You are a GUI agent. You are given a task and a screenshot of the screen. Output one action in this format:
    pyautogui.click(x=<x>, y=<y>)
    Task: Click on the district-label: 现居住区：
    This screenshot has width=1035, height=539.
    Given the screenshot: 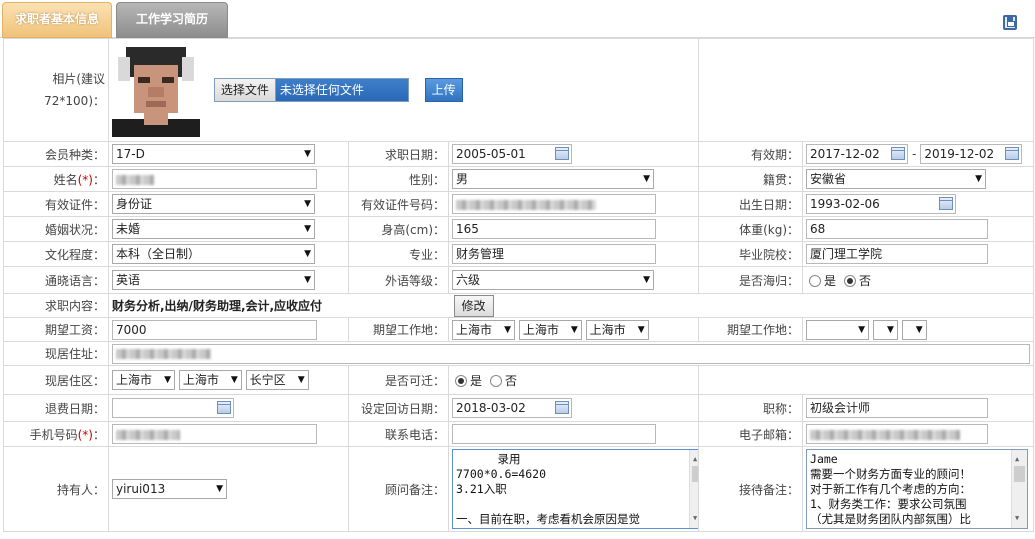 What is the action you would take?
    pyautogui.click(x=56, y=380)
    